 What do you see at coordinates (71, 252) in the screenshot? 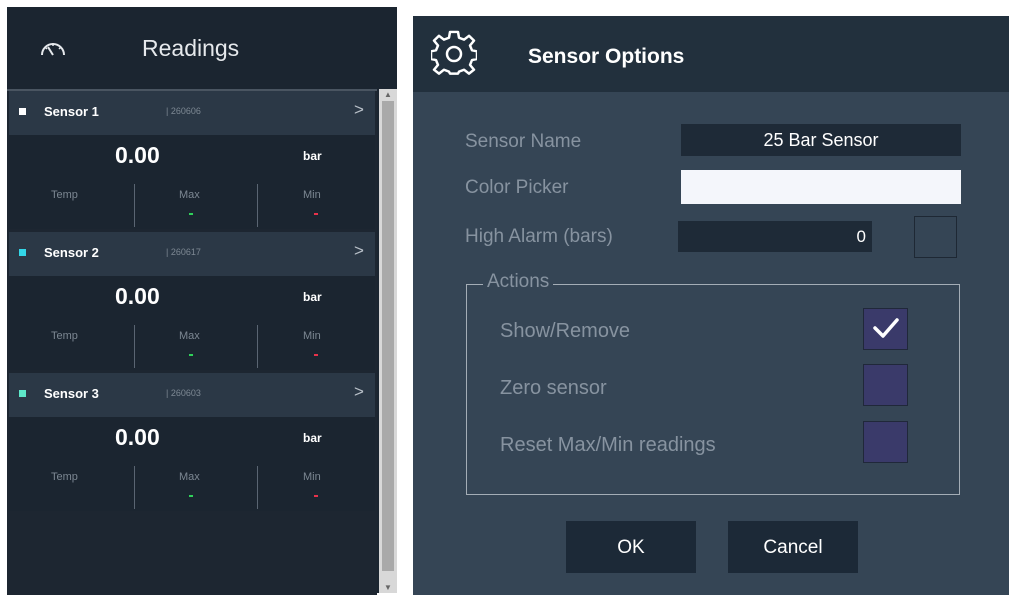
I see `sensor-name: Sensor 2` at bounding box center [71, 252].